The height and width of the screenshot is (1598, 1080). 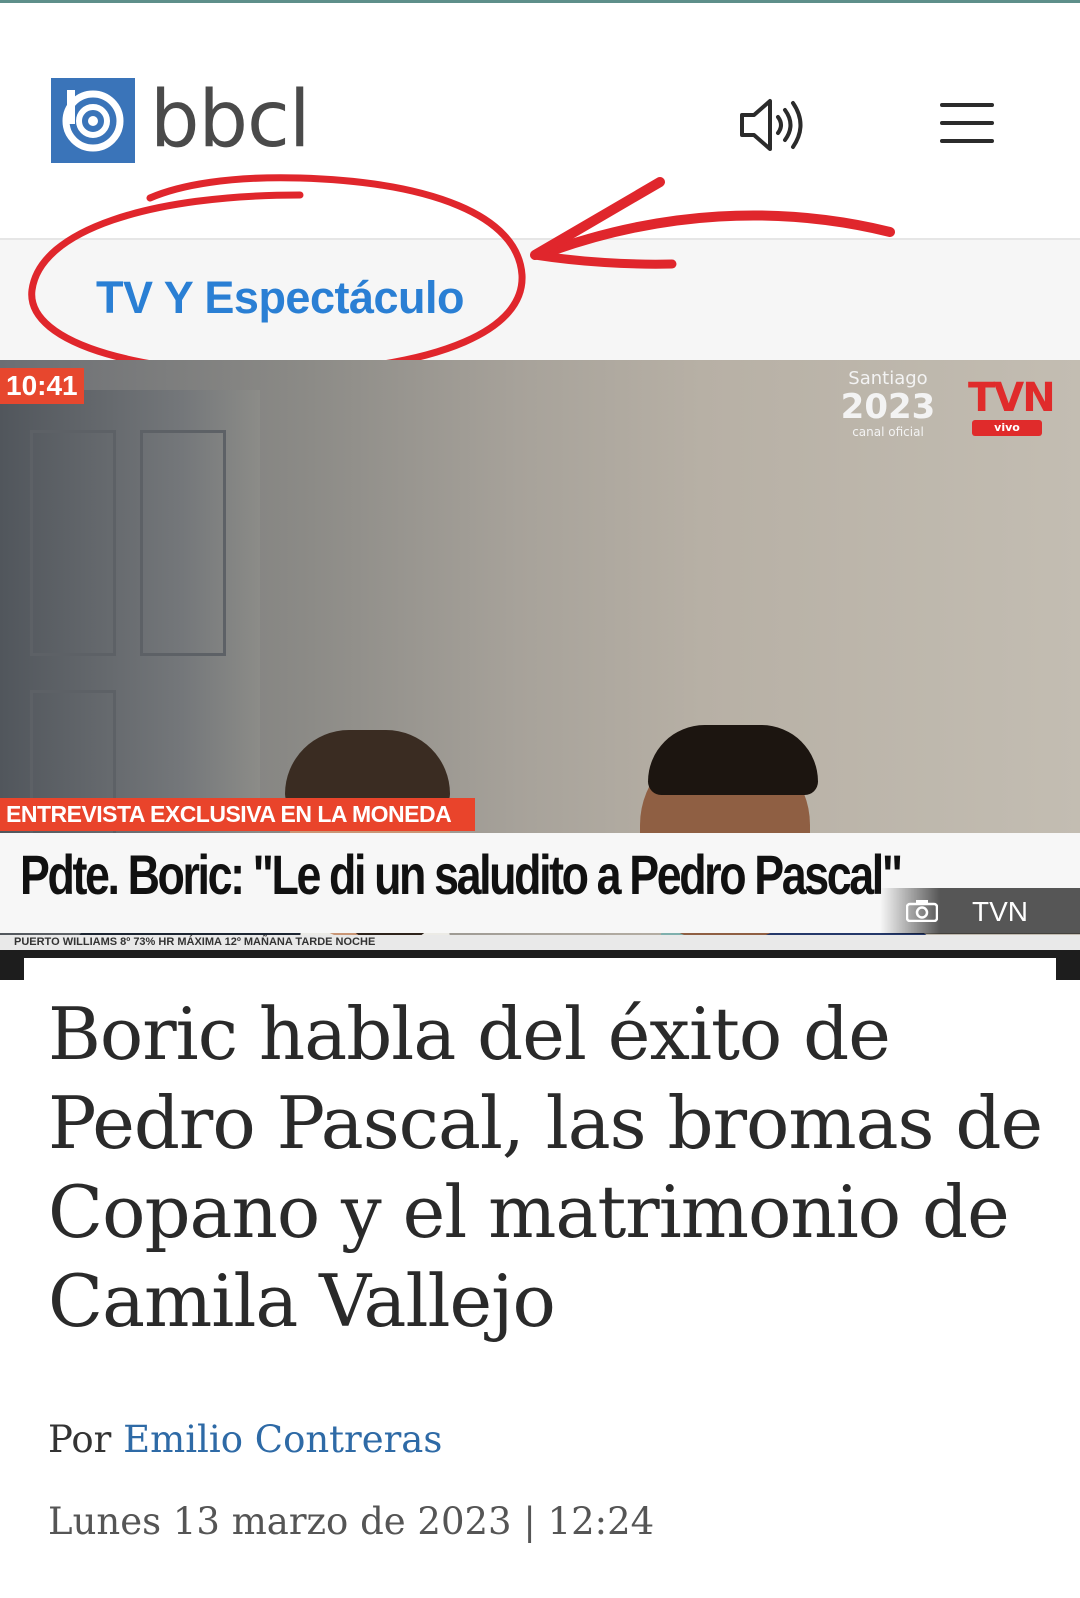 What do you see at coordinates (967, 125) in the screenshot?
I see `hamburger-icon` at bounding box center [967, 125].